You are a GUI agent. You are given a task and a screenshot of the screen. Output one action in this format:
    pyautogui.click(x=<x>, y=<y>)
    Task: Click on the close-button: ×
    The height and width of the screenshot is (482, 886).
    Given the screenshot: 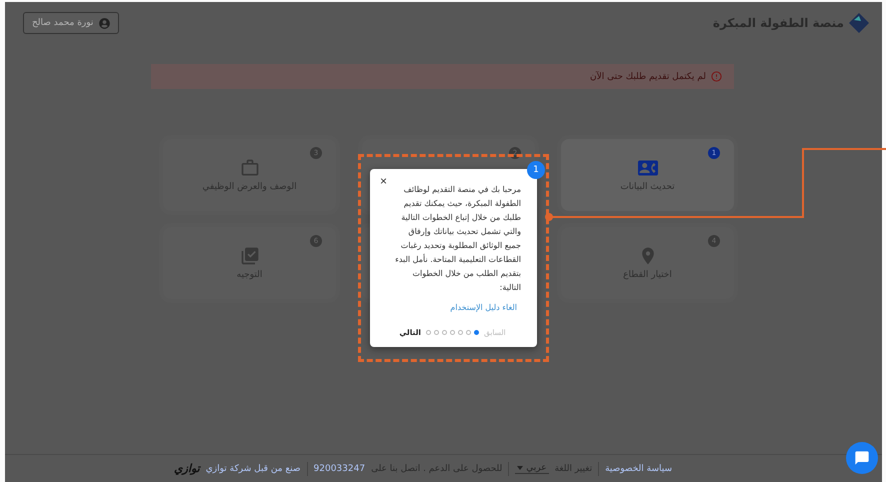 What is the action you would take?
    pyautogui.click(x=384, y=181)
    